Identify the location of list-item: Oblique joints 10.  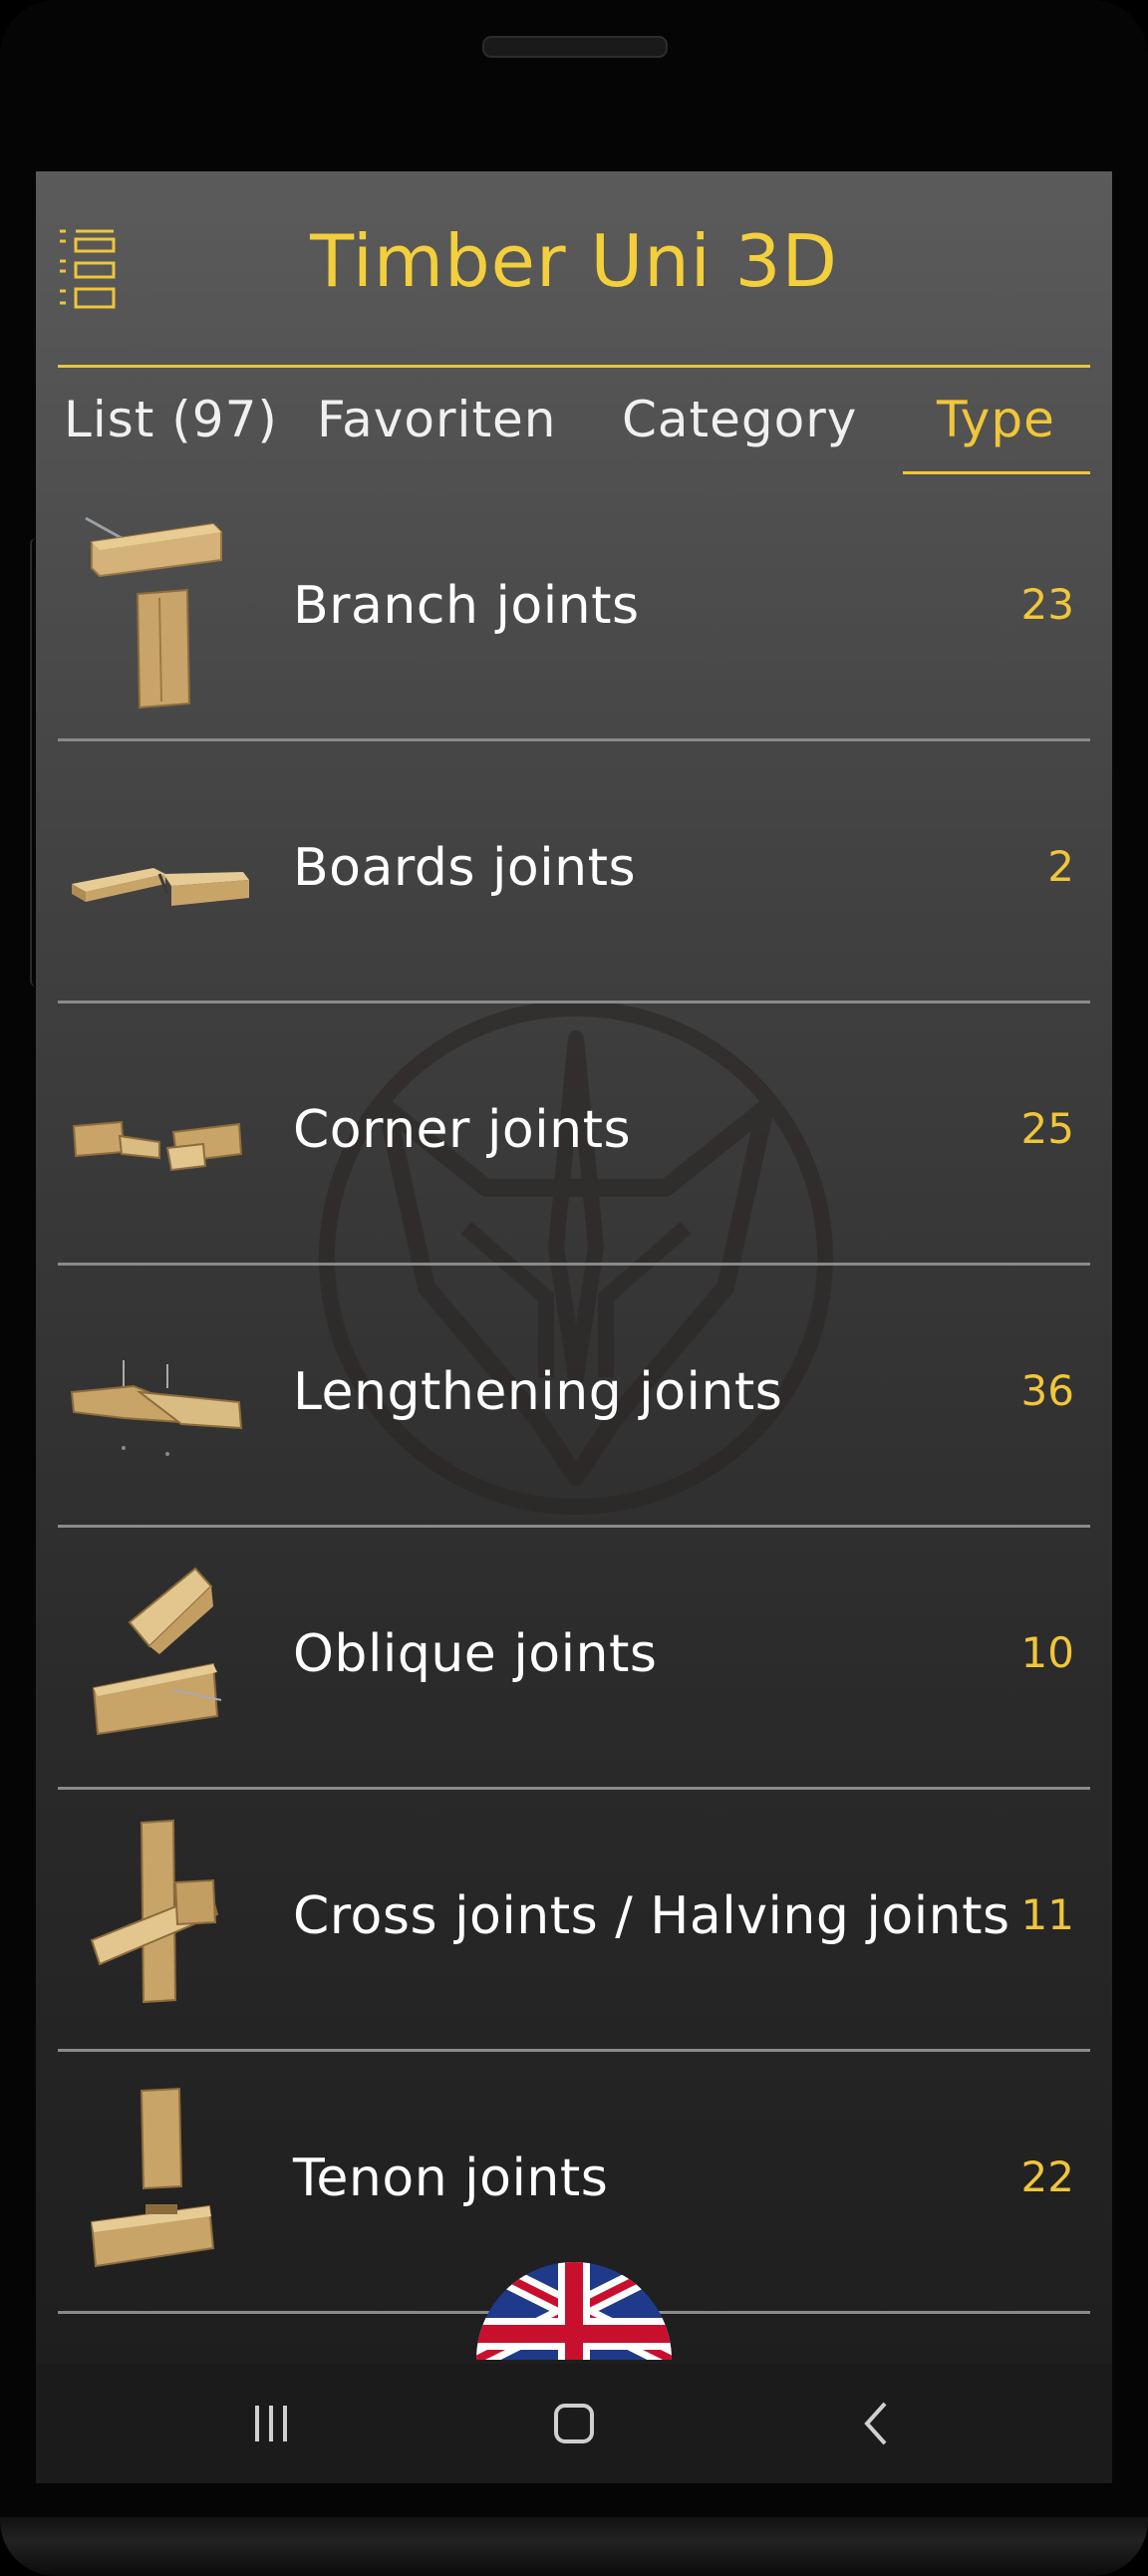
(574, 1659).